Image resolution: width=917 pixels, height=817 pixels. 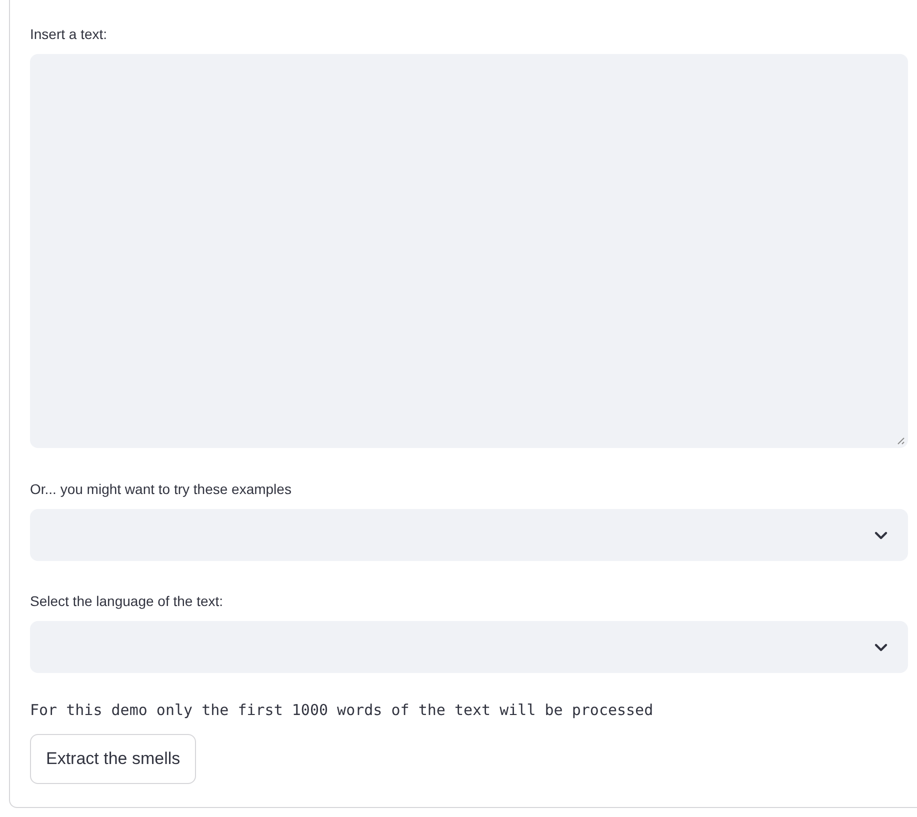 I want to click on field-label: Select the language of the text:, so click(x=127, y=601).